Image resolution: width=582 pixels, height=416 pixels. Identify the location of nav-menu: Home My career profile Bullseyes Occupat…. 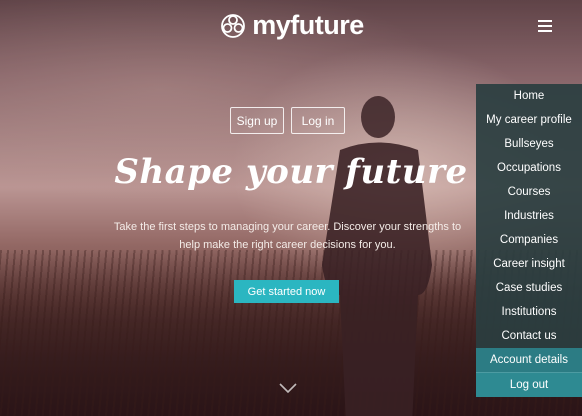
(529, 240).